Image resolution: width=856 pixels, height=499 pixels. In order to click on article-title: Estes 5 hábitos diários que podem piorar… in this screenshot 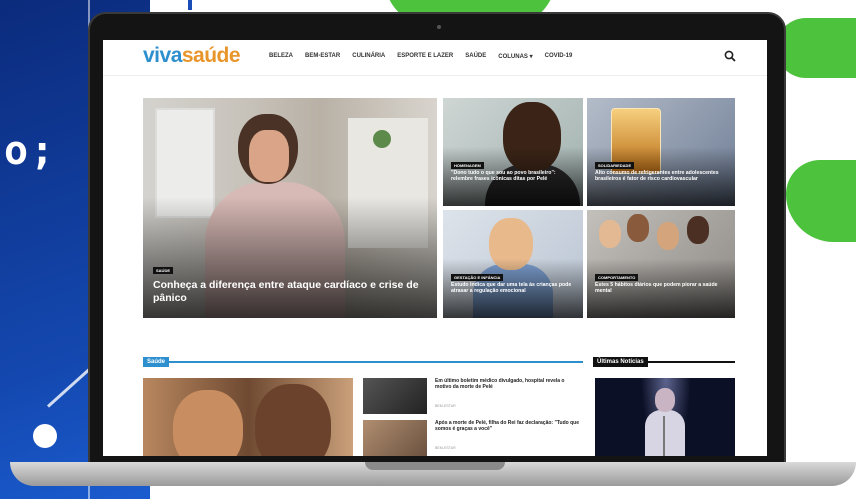, I will do `click(661, 288)`.